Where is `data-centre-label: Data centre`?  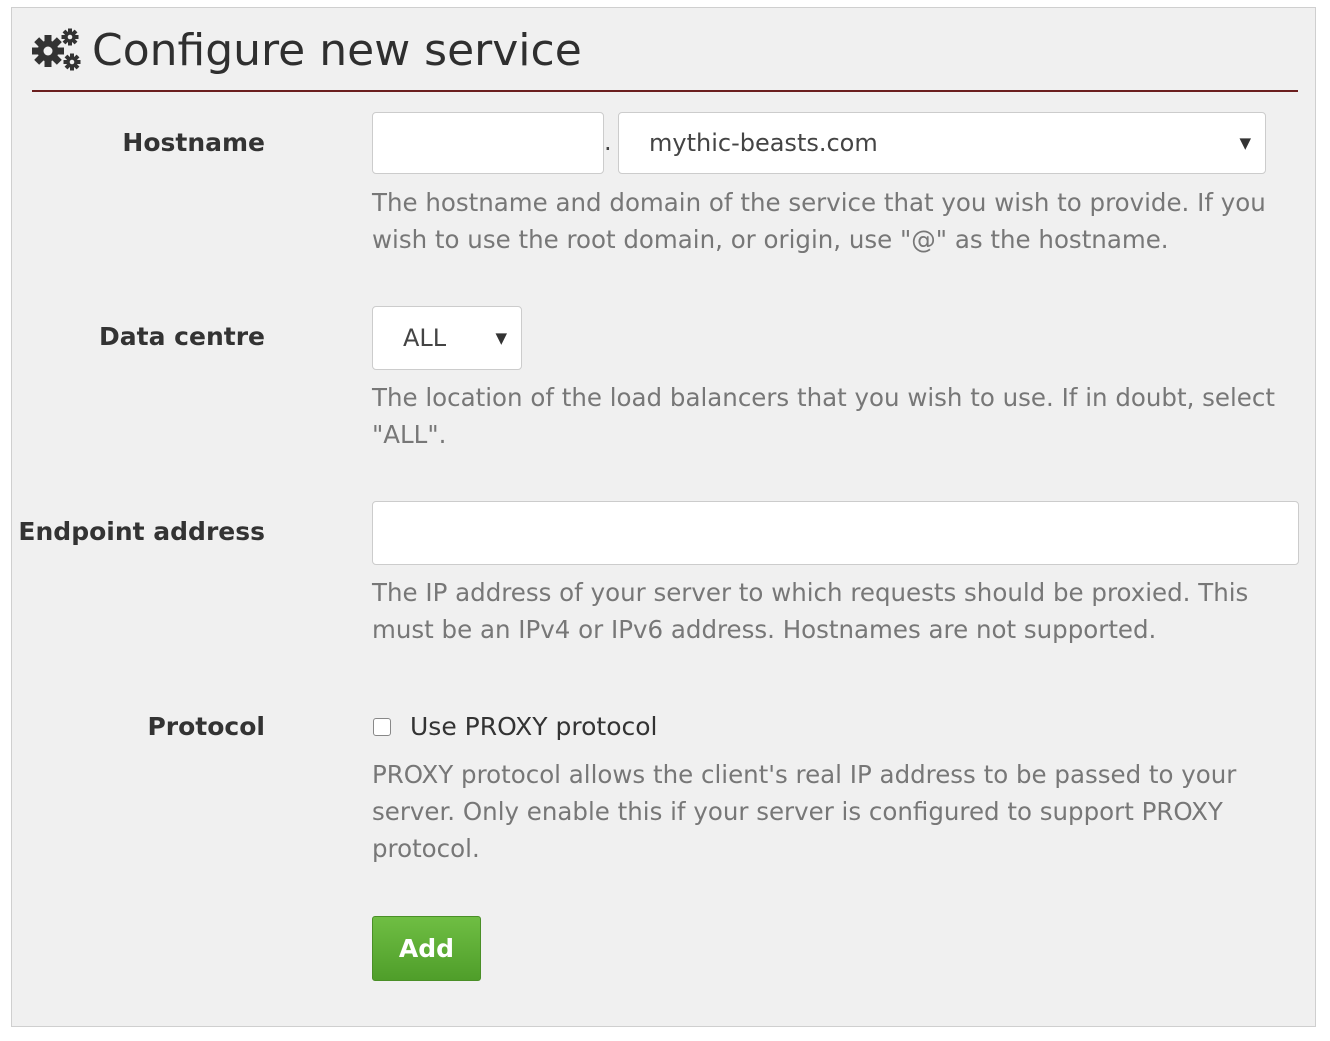 data-centre-label: Data centre is located at coordinates (182, 336).